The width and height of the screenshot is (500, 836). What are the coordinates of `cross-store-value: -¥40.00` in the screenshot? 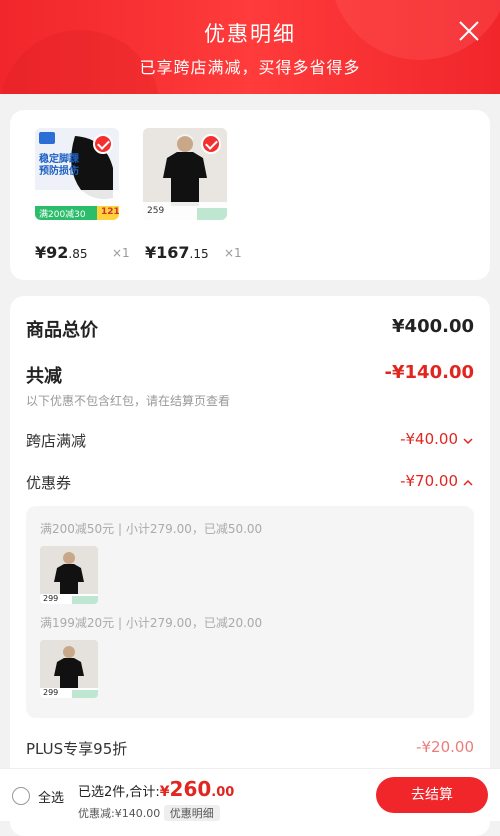 It's located at (429, 439).